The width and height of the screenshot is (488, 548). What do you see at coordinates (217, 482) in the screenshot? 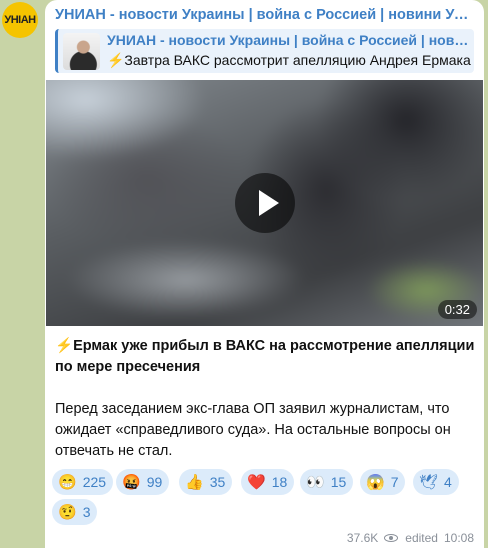
I see `reaction-count: 35` at bounding box center [217, 482].